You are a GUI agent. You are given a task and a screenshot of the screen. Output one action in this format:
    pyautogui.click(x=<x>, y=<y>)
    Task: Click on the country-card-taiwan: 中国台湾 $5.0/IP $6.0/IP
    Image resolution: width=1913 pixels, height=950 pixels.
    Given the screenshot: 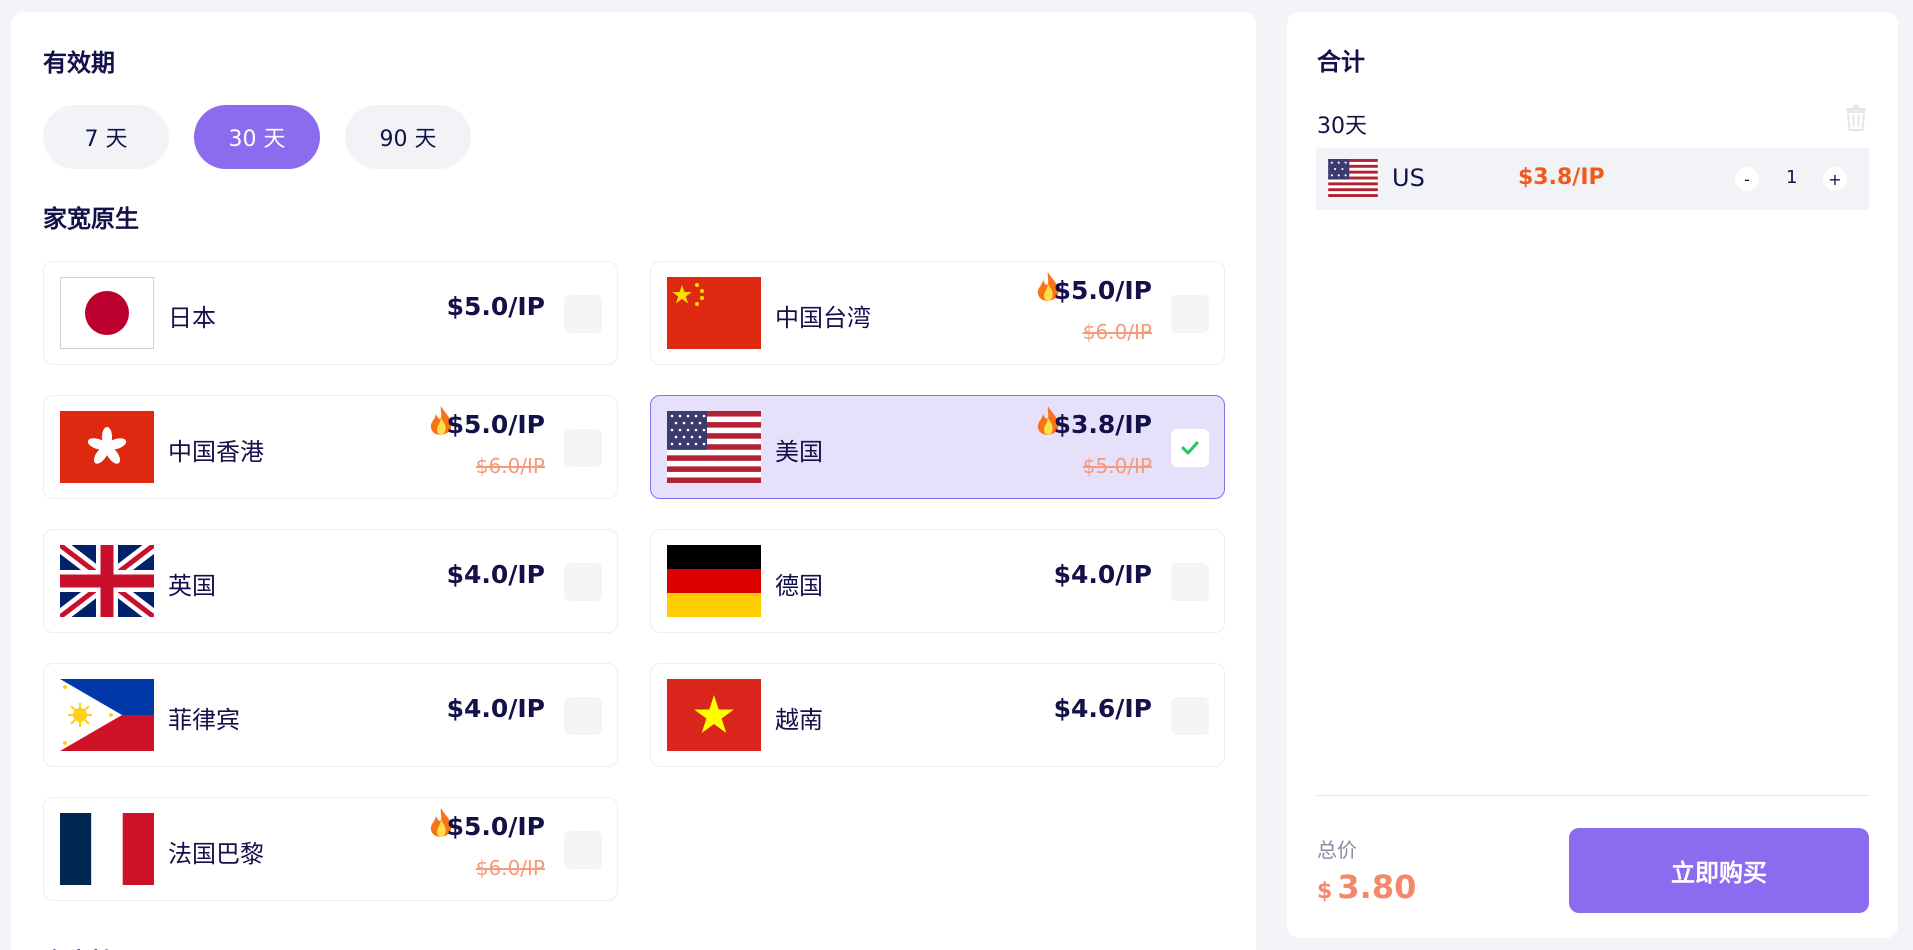 What is the action you would take?
    pyautogui.click(x=937, y=313)
    